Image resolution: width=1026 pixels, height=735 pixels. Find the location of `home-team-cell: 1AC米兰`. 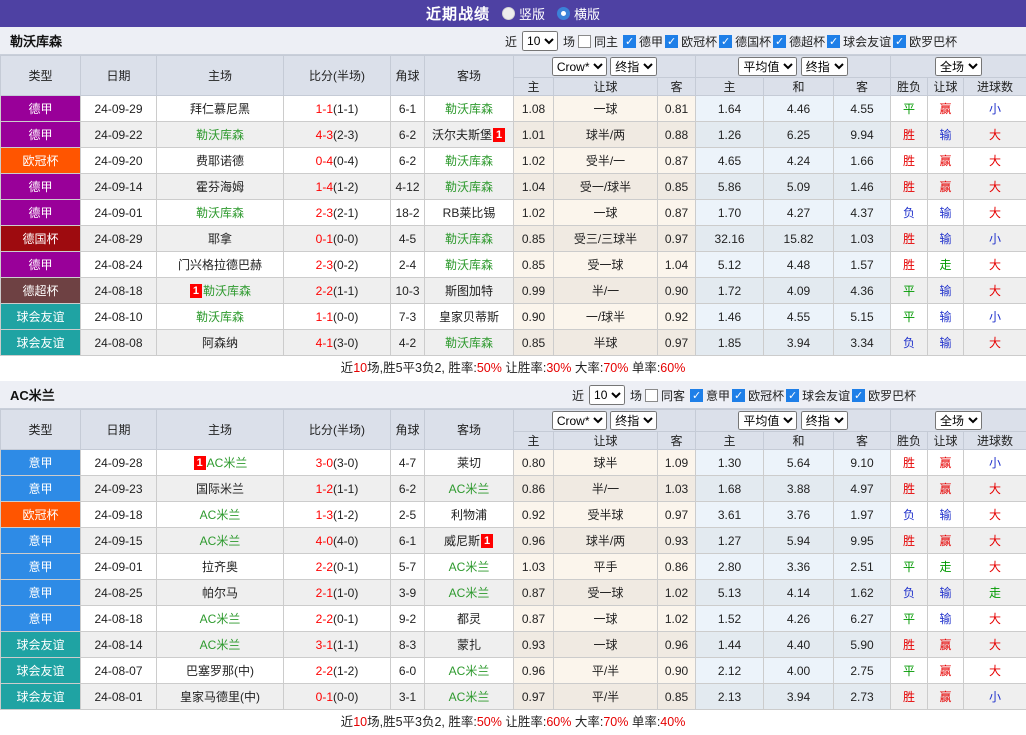

home-team-cell: 1AC米兰 is located at coordinates (220, 463).